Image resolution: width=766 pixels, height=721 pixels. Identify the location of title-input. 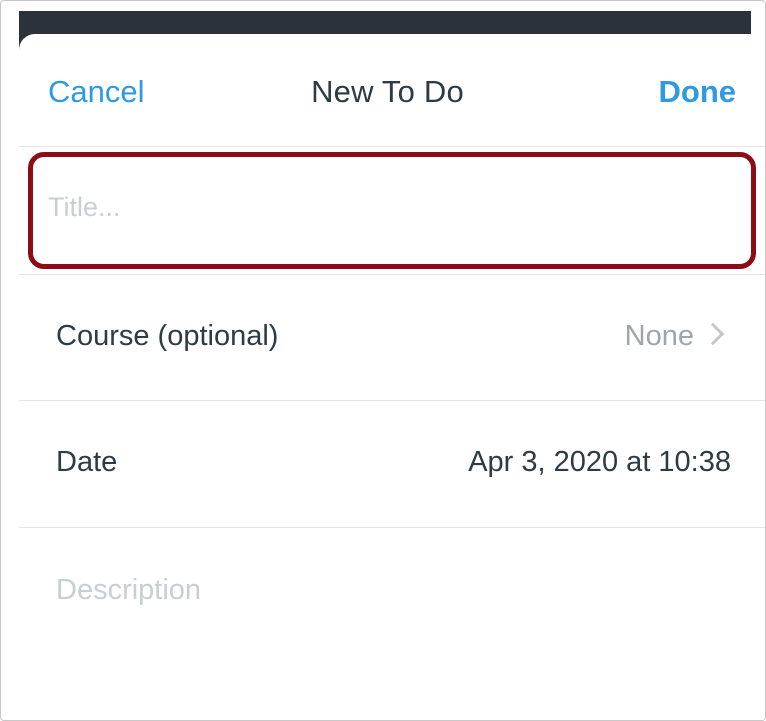
(388, 207).